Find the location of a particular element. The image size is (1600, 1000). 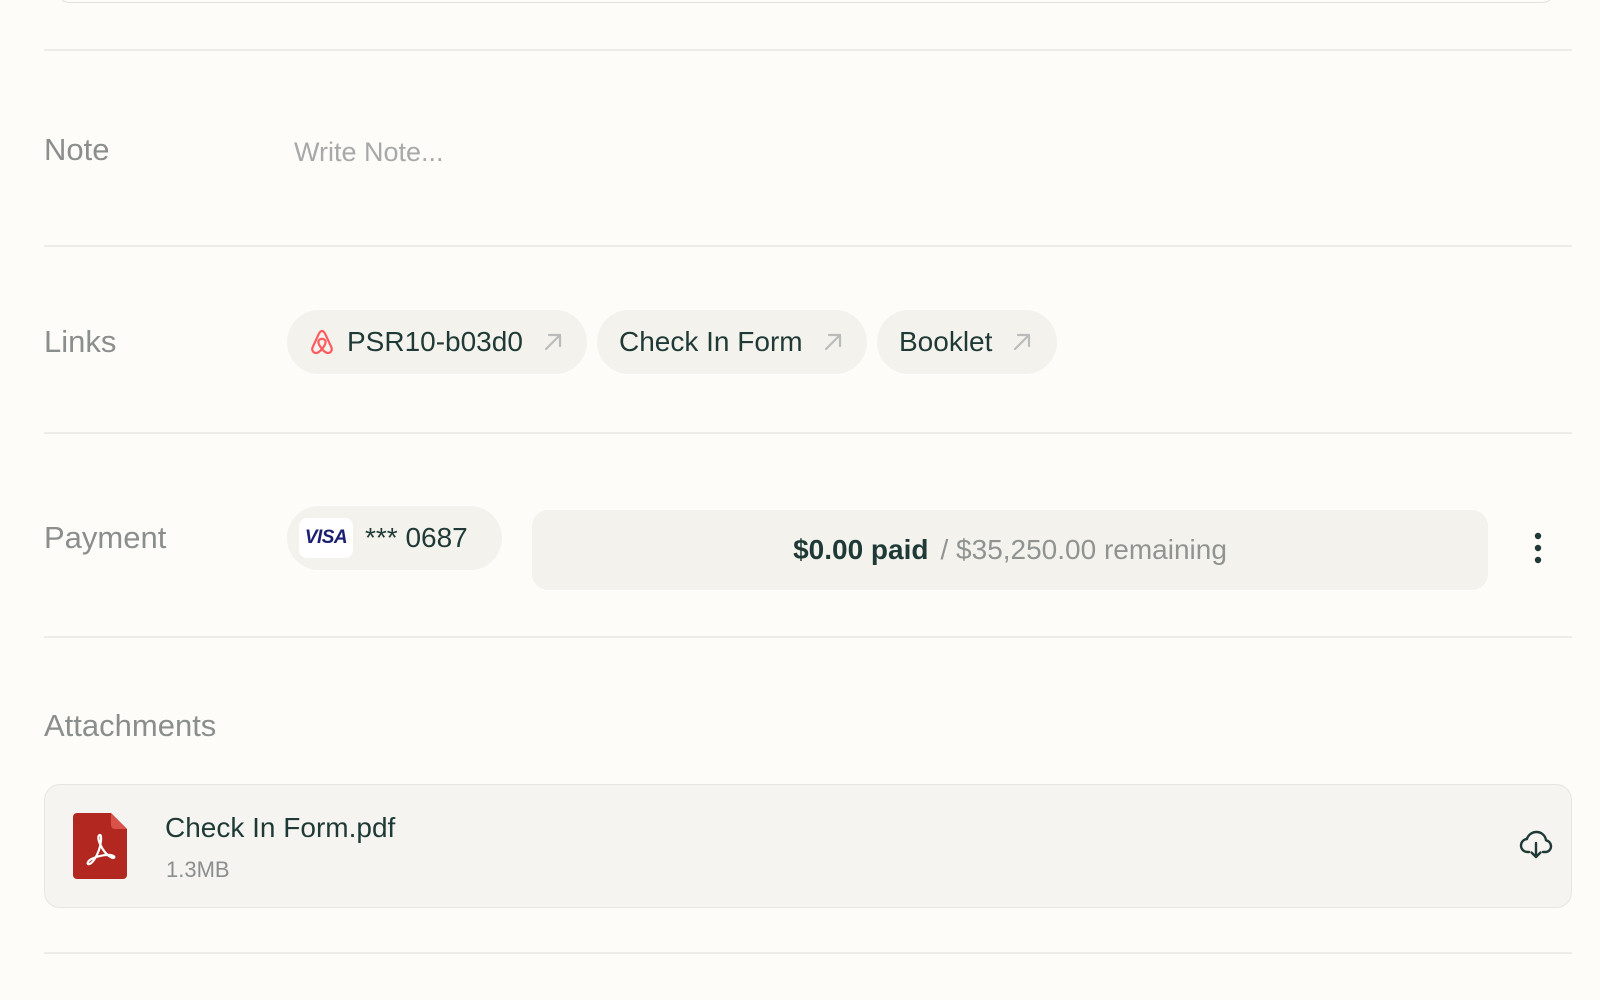

attachments-label: Attachments is located at coordinates (130, 725).